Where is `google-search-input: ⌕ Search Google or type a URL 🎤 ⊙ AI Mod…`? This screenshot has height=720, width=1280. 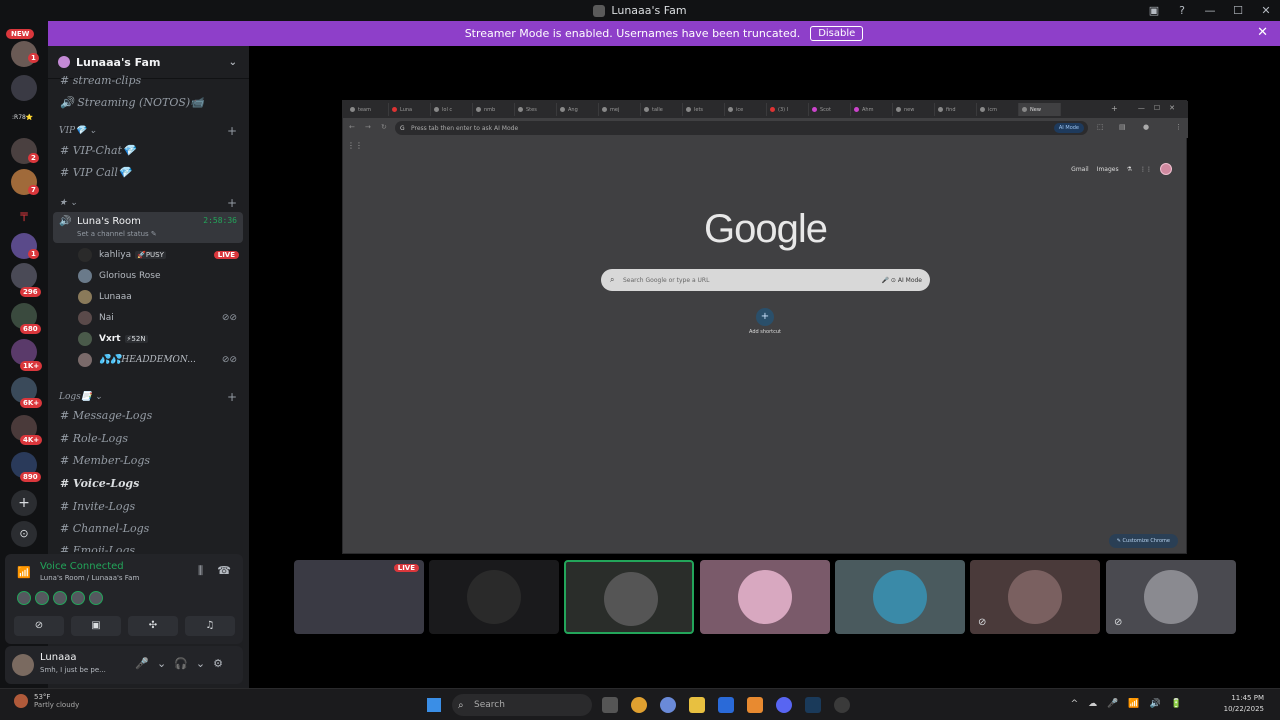 google-search-input: ⌕ Search Google or type a URL 🎤 ⊙ AI Mod… is located at coordinates (765, 280).